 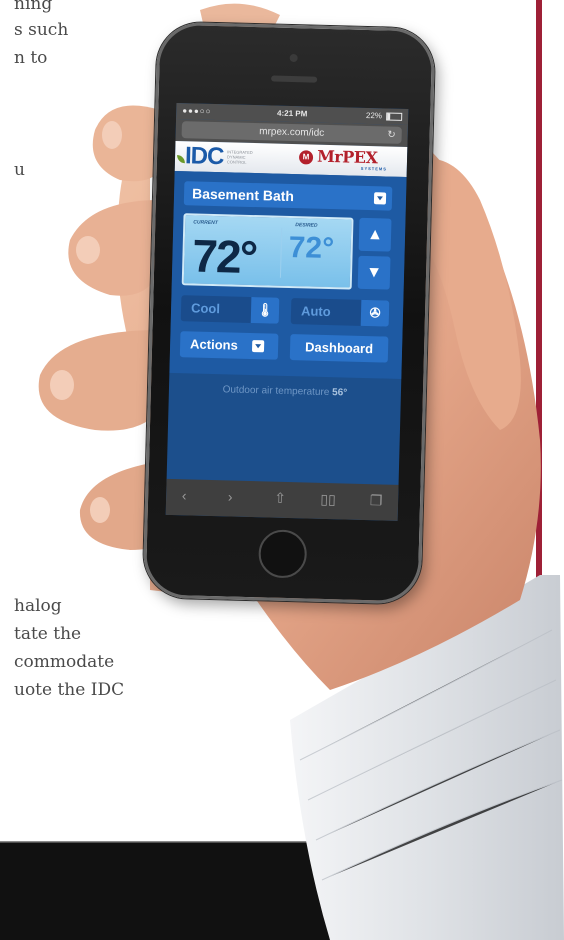 What do you see at coordinates (306, 157) in the screenshot?
I see `mrpex-mark-icon: M` at bounding box center [306, 157].